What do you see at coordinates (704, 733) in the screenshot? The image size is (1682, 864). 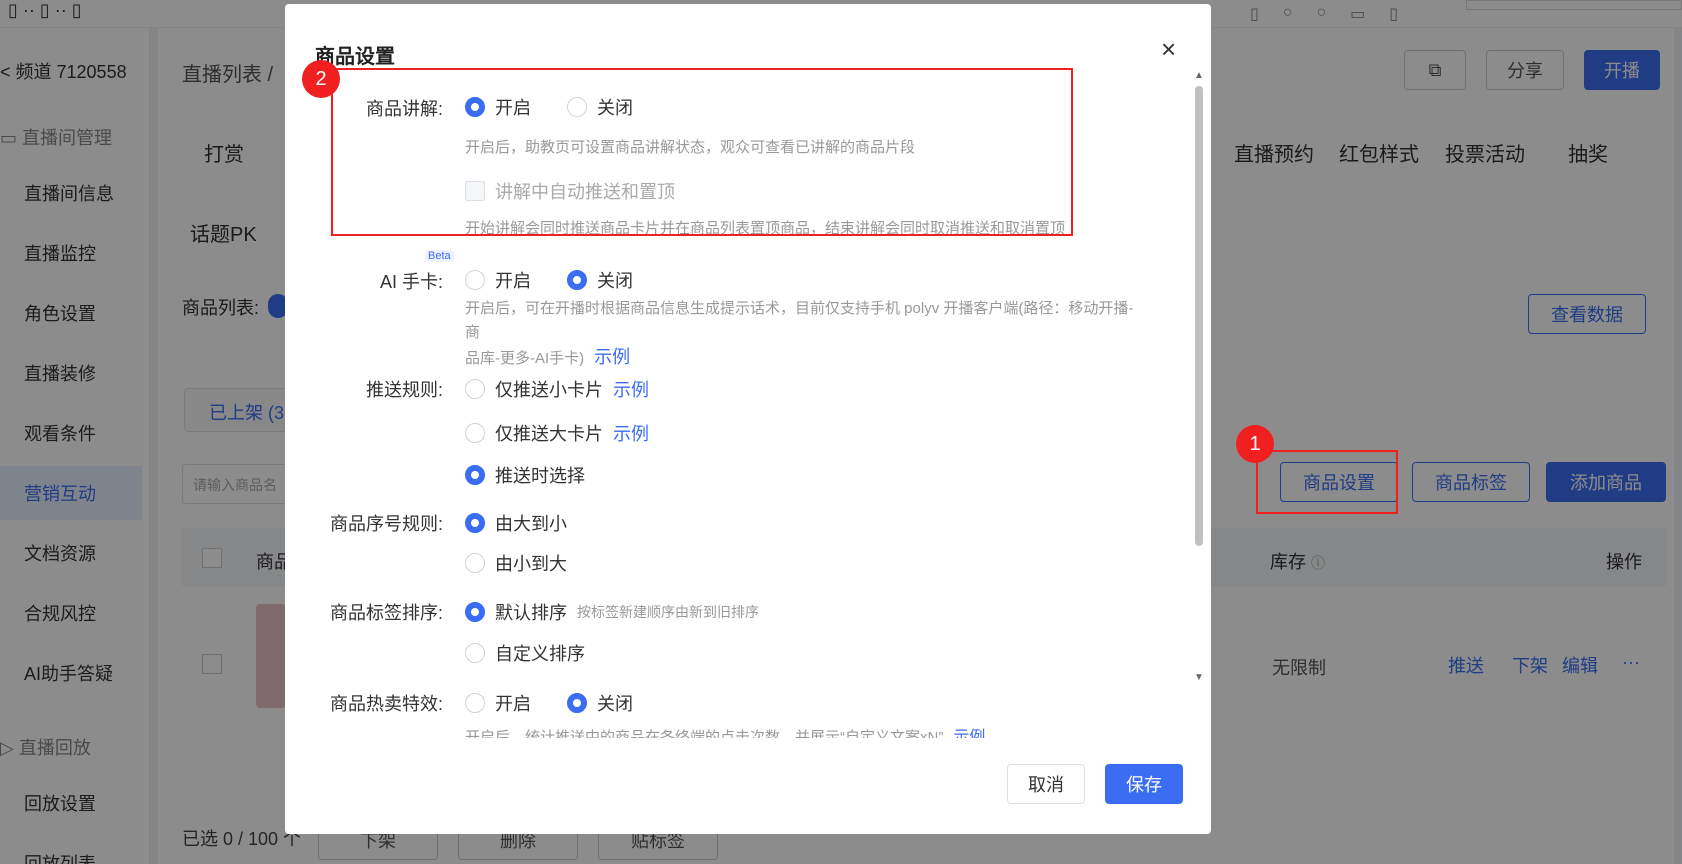 I see `hot-effect-hint-text: 开启后，统计推送中的商品在各终端的点击次数，并展示“自定义文案xN”` at bounding box center [704, 733].